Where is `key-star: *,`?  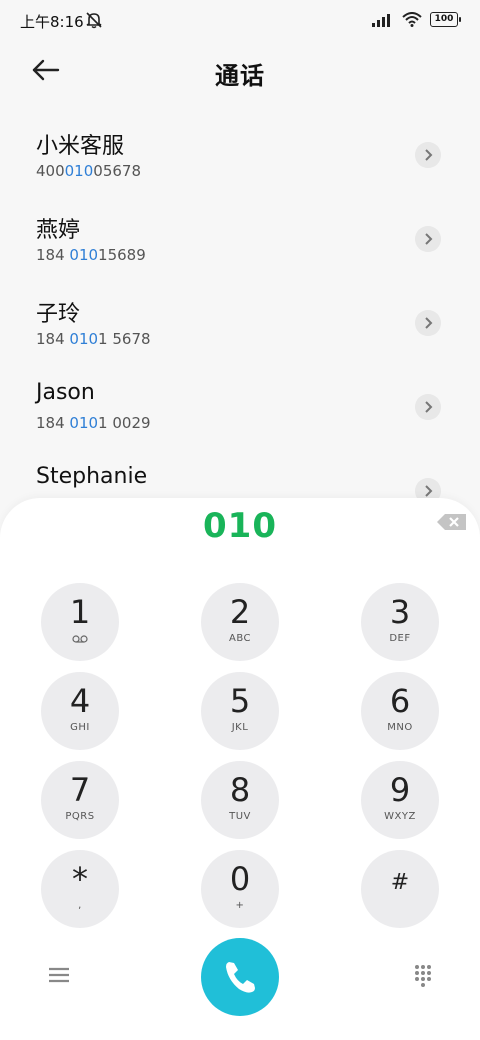
key-star: *, is located at coordinates (80, 889).